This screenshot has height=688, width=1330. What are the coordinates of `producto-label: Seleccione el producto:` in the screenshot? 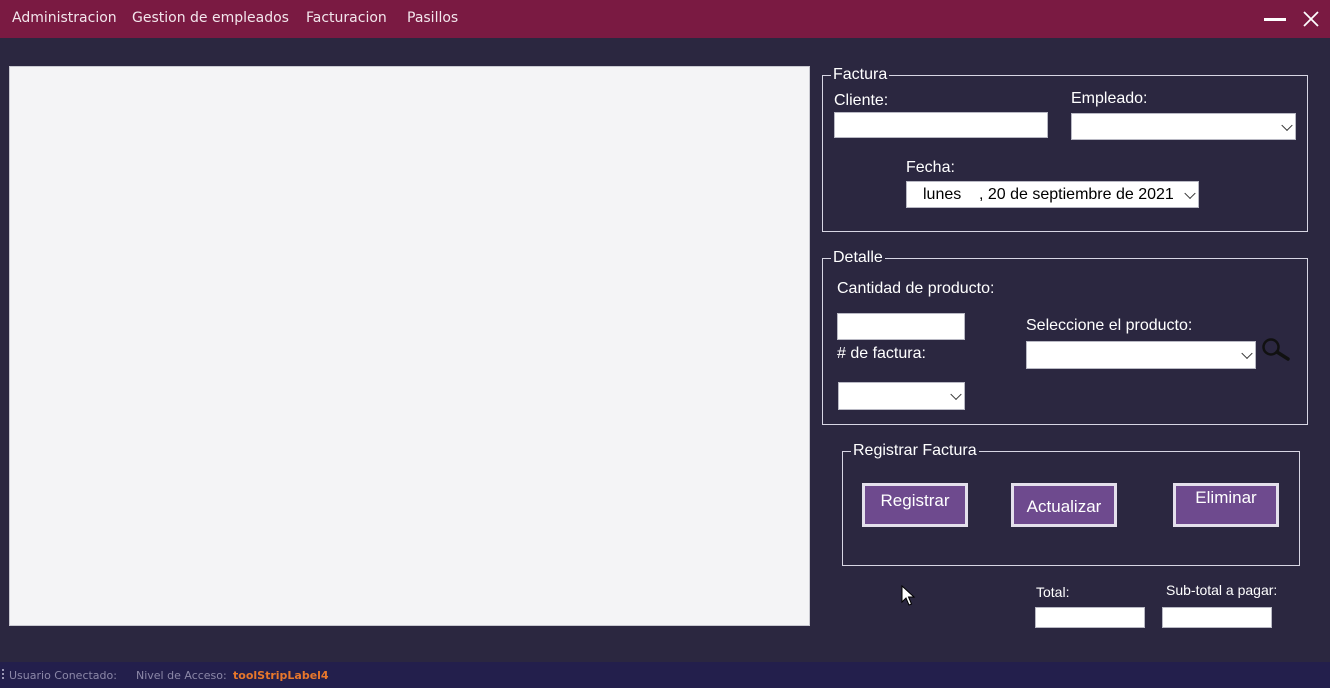 It's located at (1109, 325).